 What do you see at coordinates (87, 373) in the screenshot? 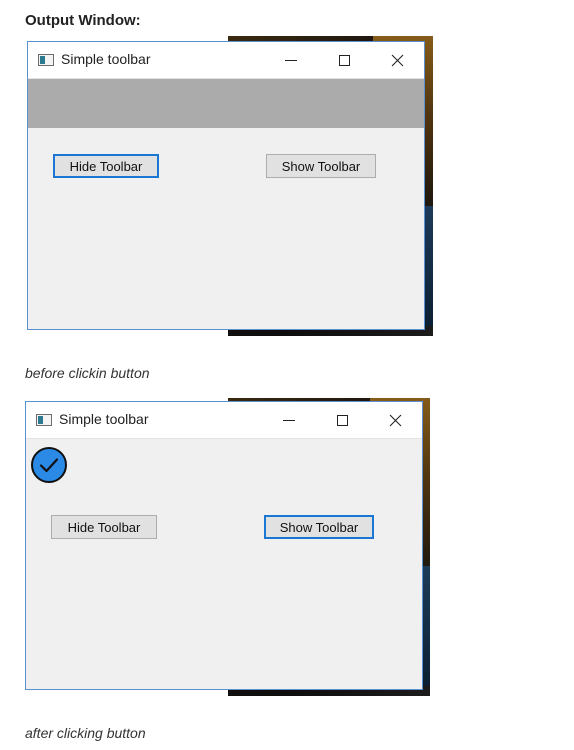
I see `caption-before: before clickin button` at bounding box center [87, 373].